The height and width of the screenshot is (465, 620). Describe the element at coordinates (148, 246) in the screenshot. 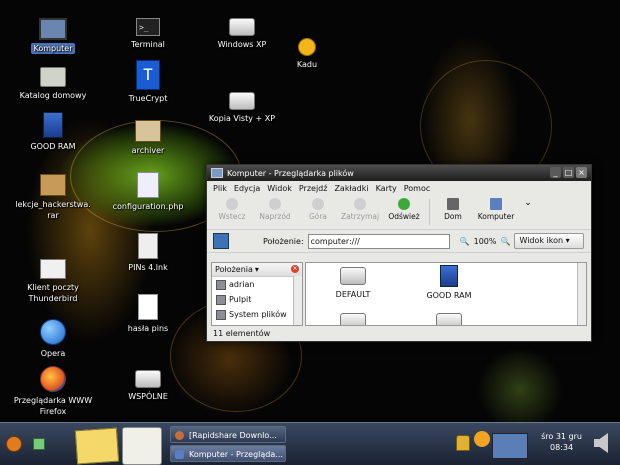

I see `link-file-icon` at that location.